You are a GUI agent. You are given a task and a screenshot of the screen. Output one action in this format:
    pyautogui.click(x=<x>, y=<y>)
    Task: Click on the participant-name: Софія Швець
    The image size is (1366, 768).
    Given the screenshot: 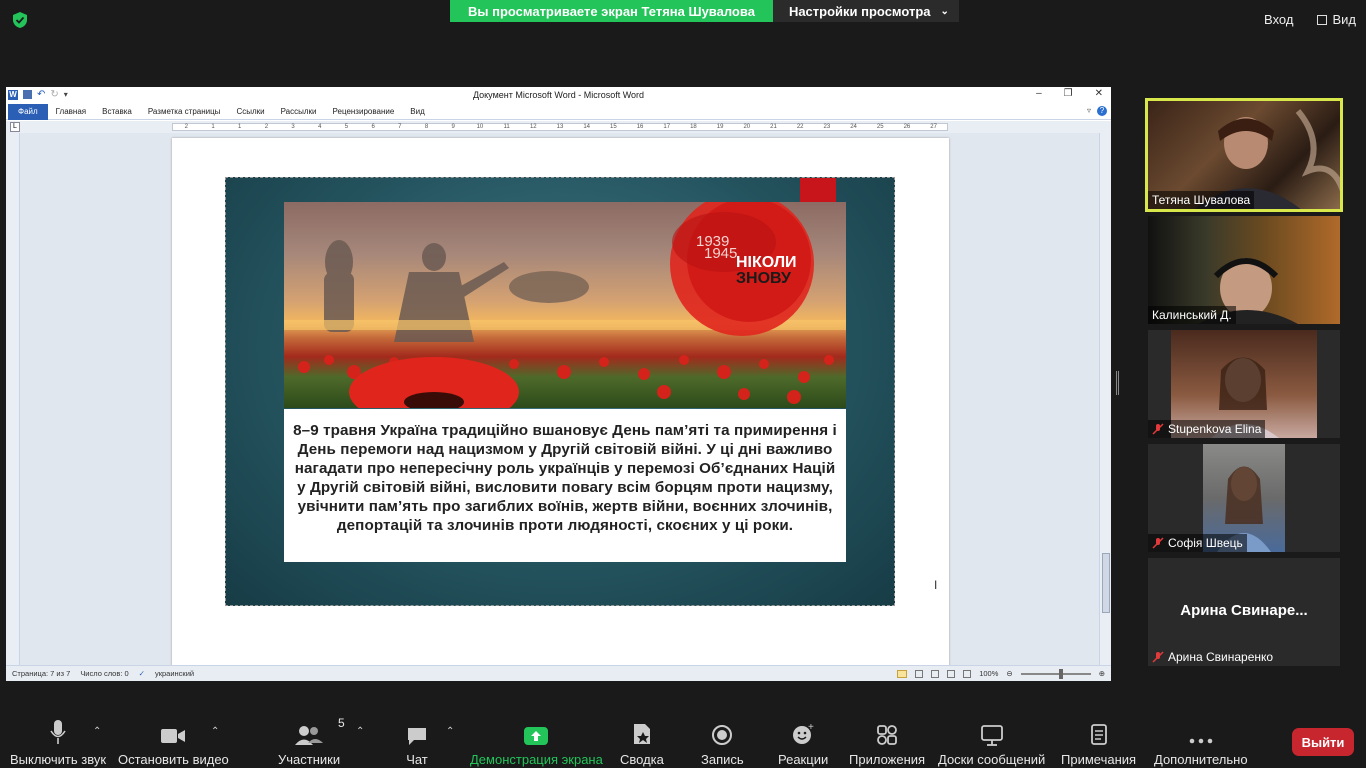 What is the action you would take?
    pyautogui.click(x=1197, y=543)
    